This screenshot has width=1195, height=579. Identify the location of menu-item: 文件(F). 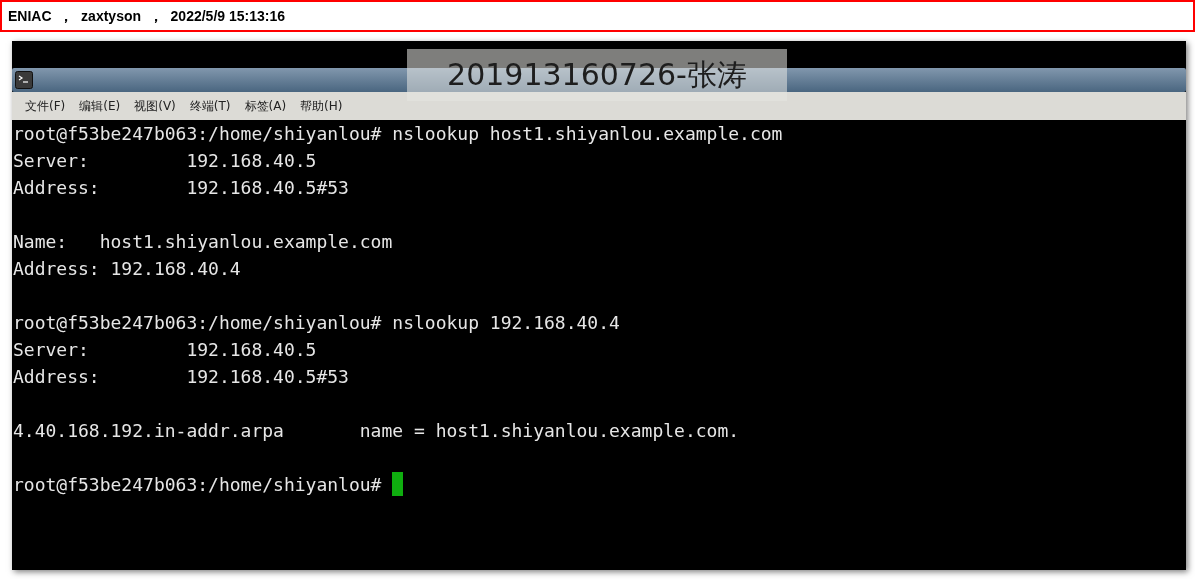
(45, 106).